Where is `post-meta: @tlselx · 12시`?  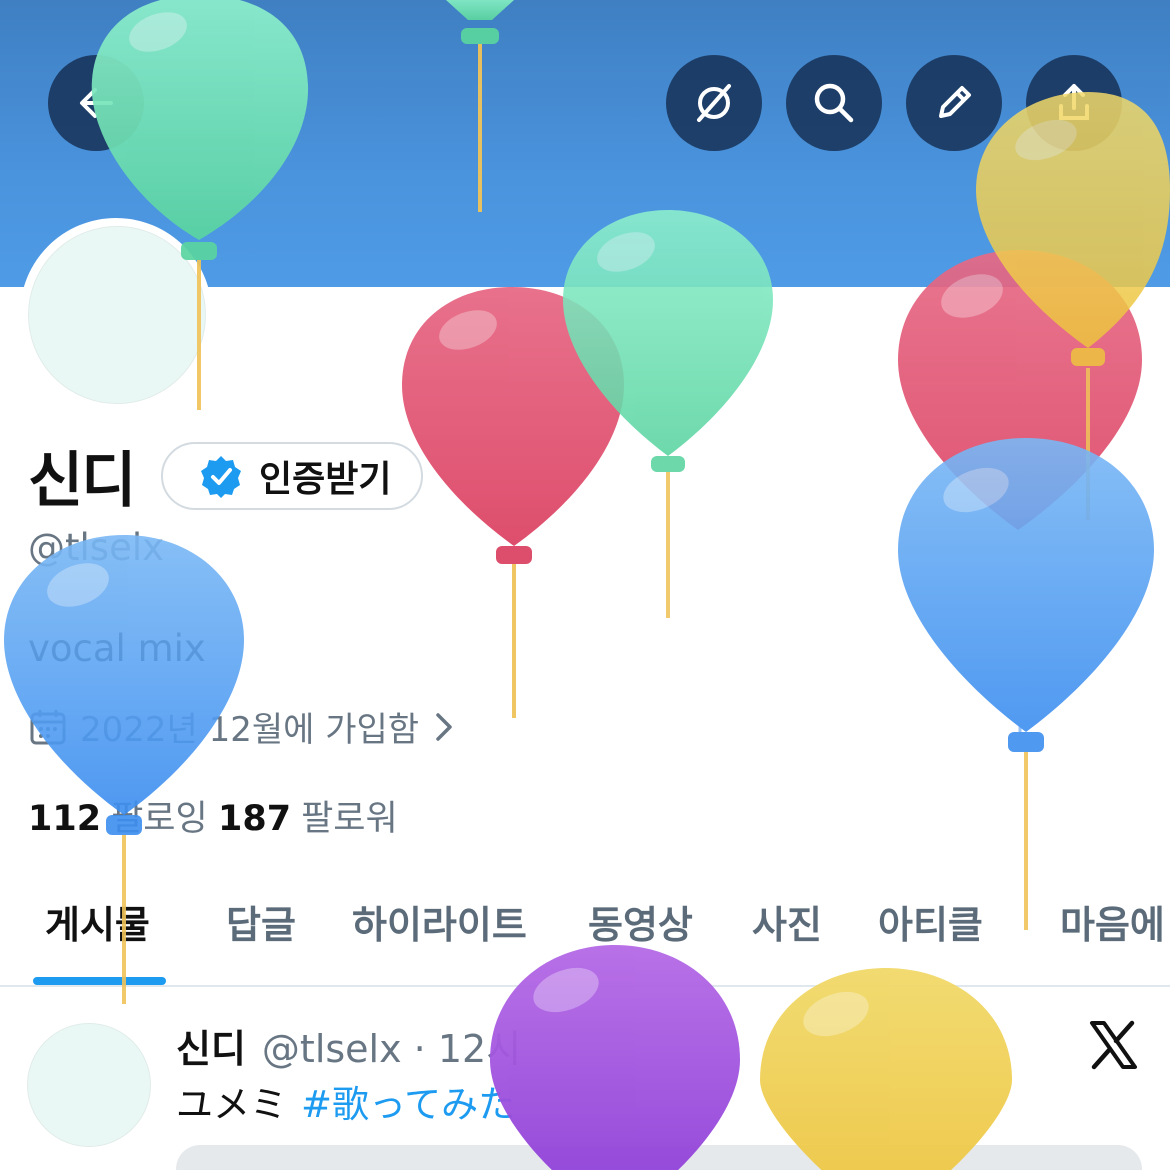
post-meta: @tlselx · 12시 is located at coordinates (391, 1049).